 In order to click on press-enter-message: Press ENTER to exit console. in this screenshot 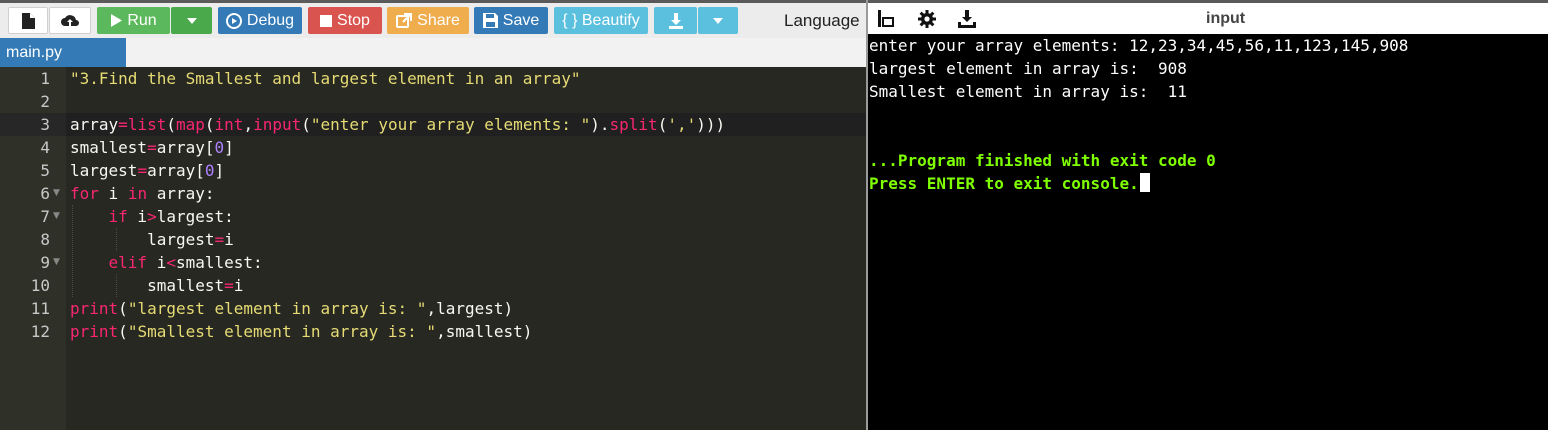, I will do `click(1009, 183)`.